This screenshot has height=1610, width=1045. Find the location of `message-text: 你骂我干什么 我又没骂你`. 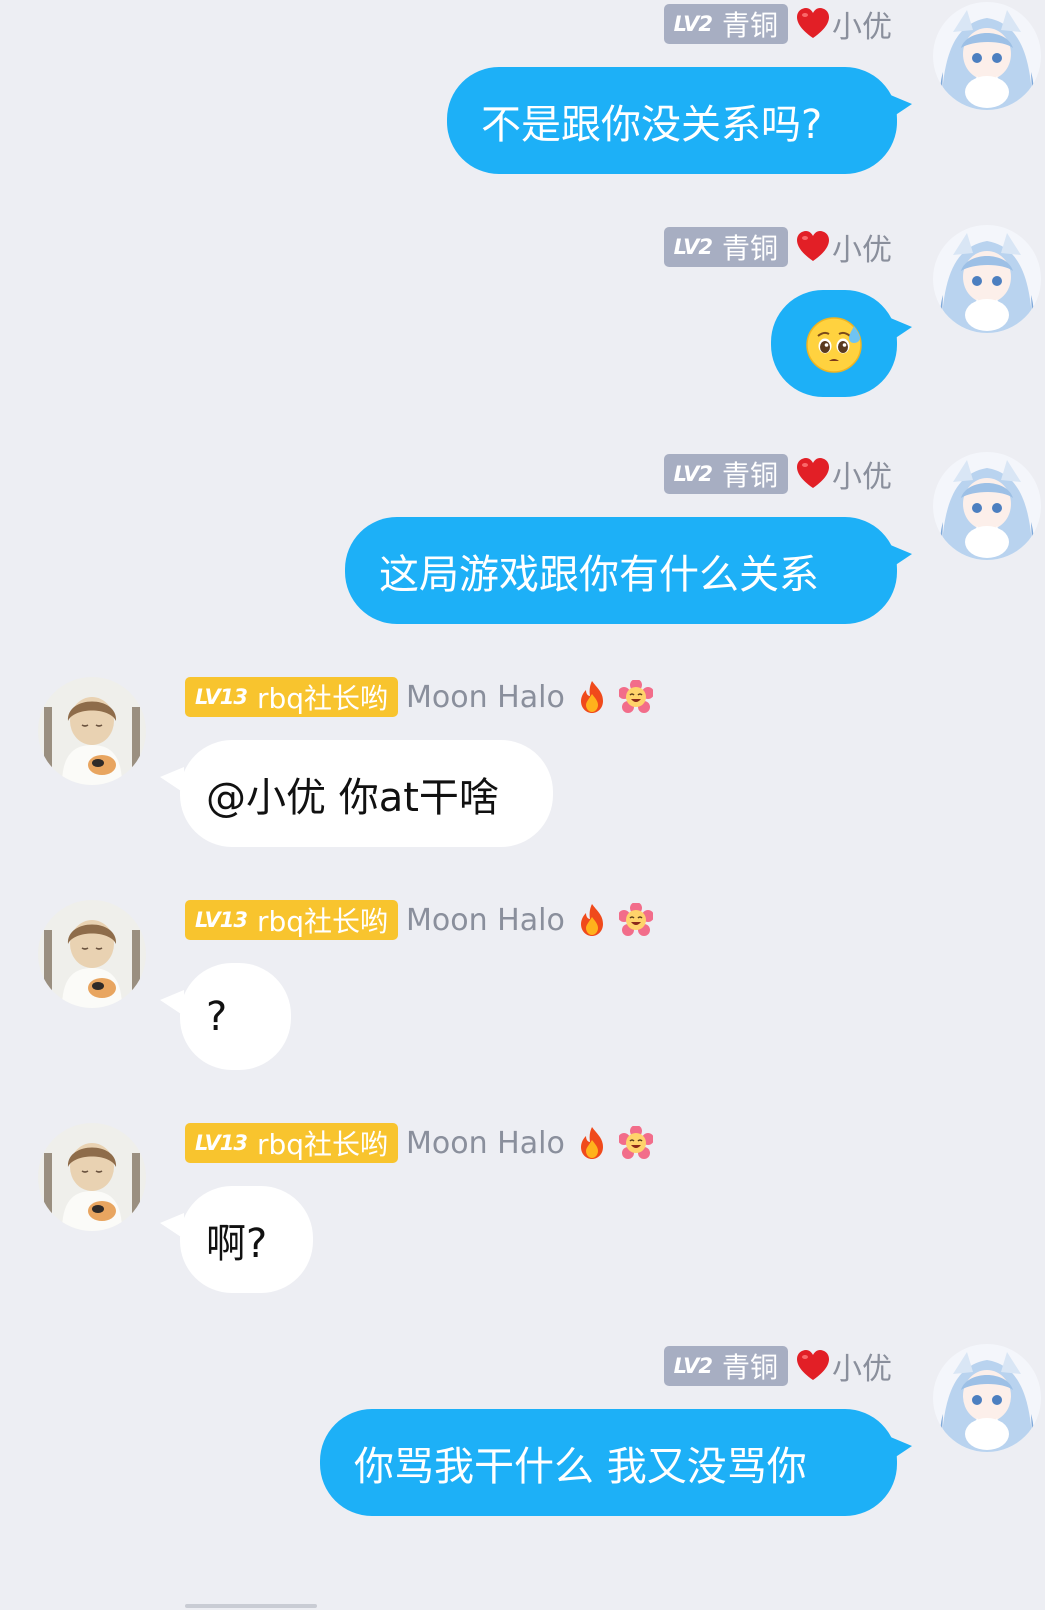

message-text: 你骂我干什么 我又没骂你 is located at coordinates (580, 1466).